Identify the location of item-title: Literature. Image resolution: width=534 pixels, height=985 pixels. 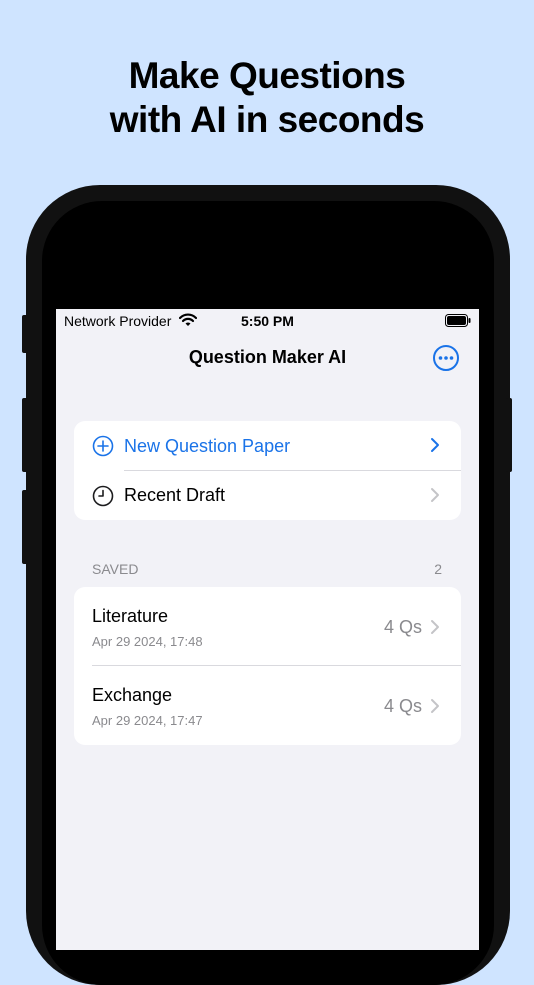
(130, 616).